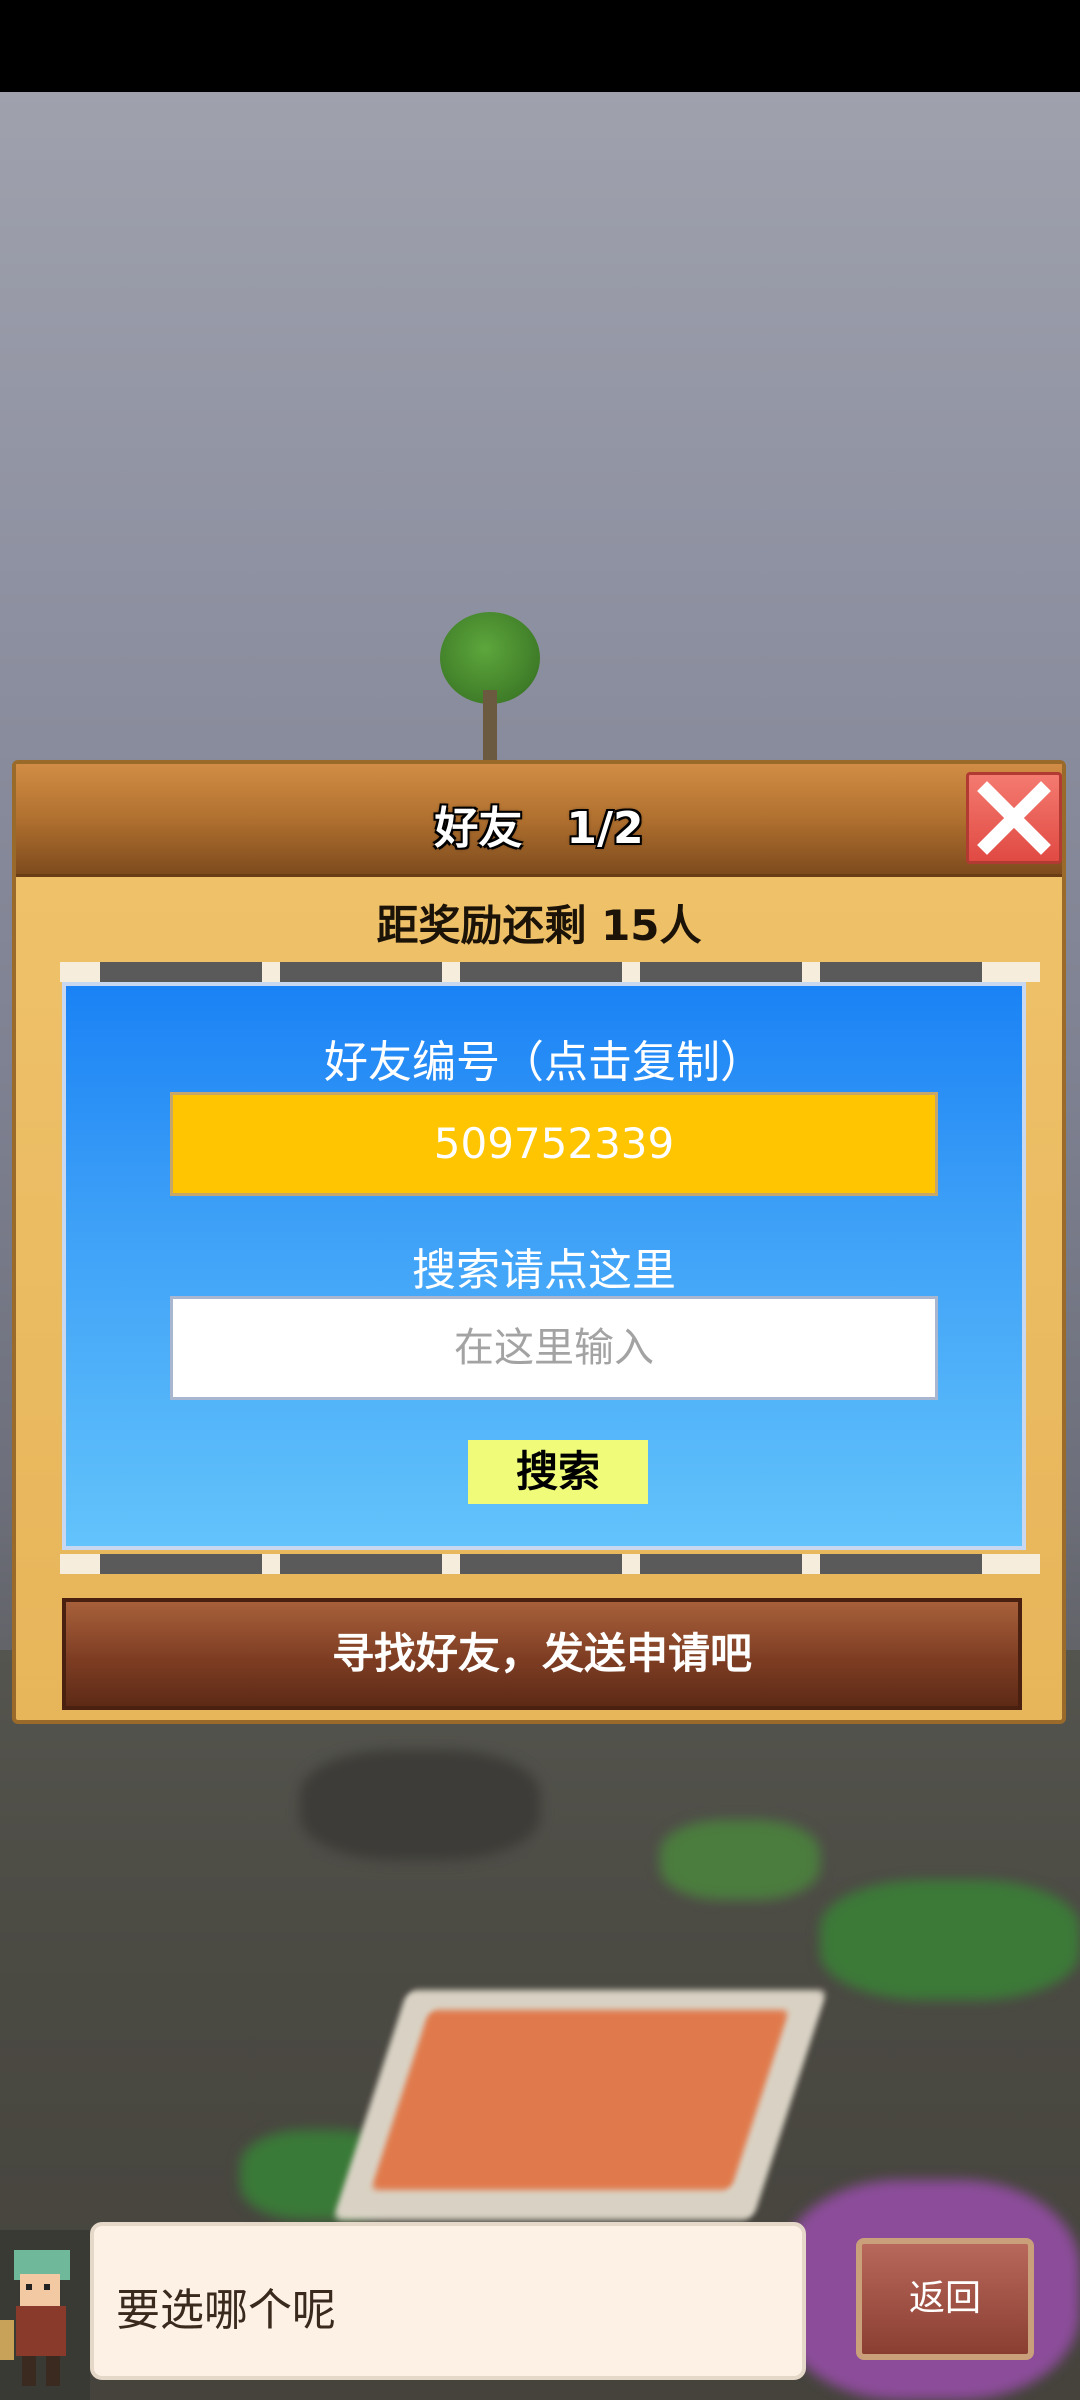 This screenshot has height=2400, width=1080. Describe the element at coordinates (580, 2100) in the screenshot. I see `house-floor` at that location.